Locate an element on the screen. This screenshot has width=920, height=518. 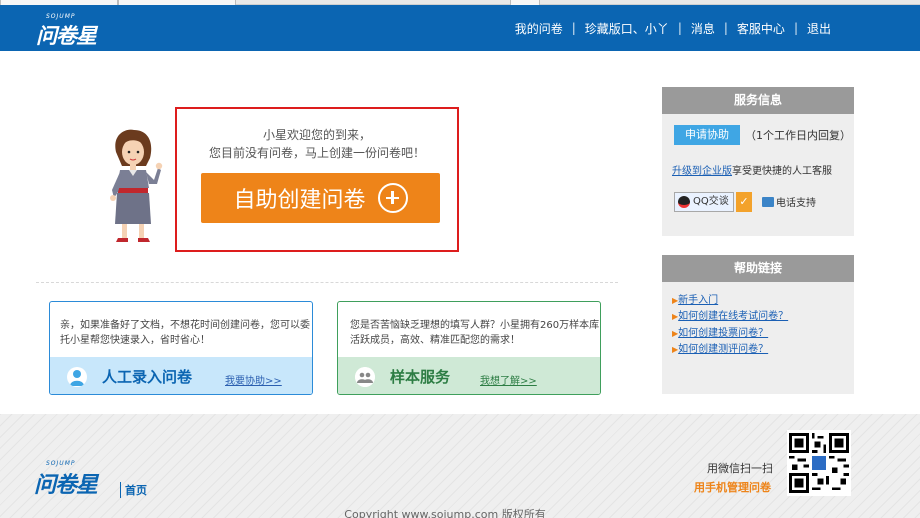
divider is located at coordinates (327, 282).